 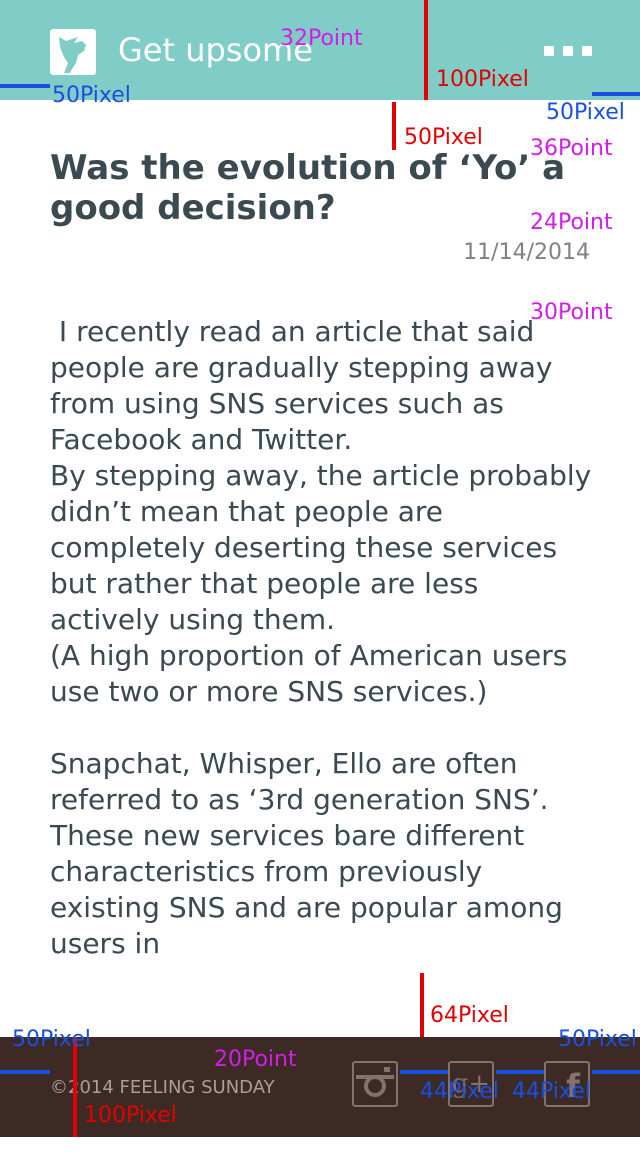 I want to click on goat-logo-icon, so click(x=73, y=52).